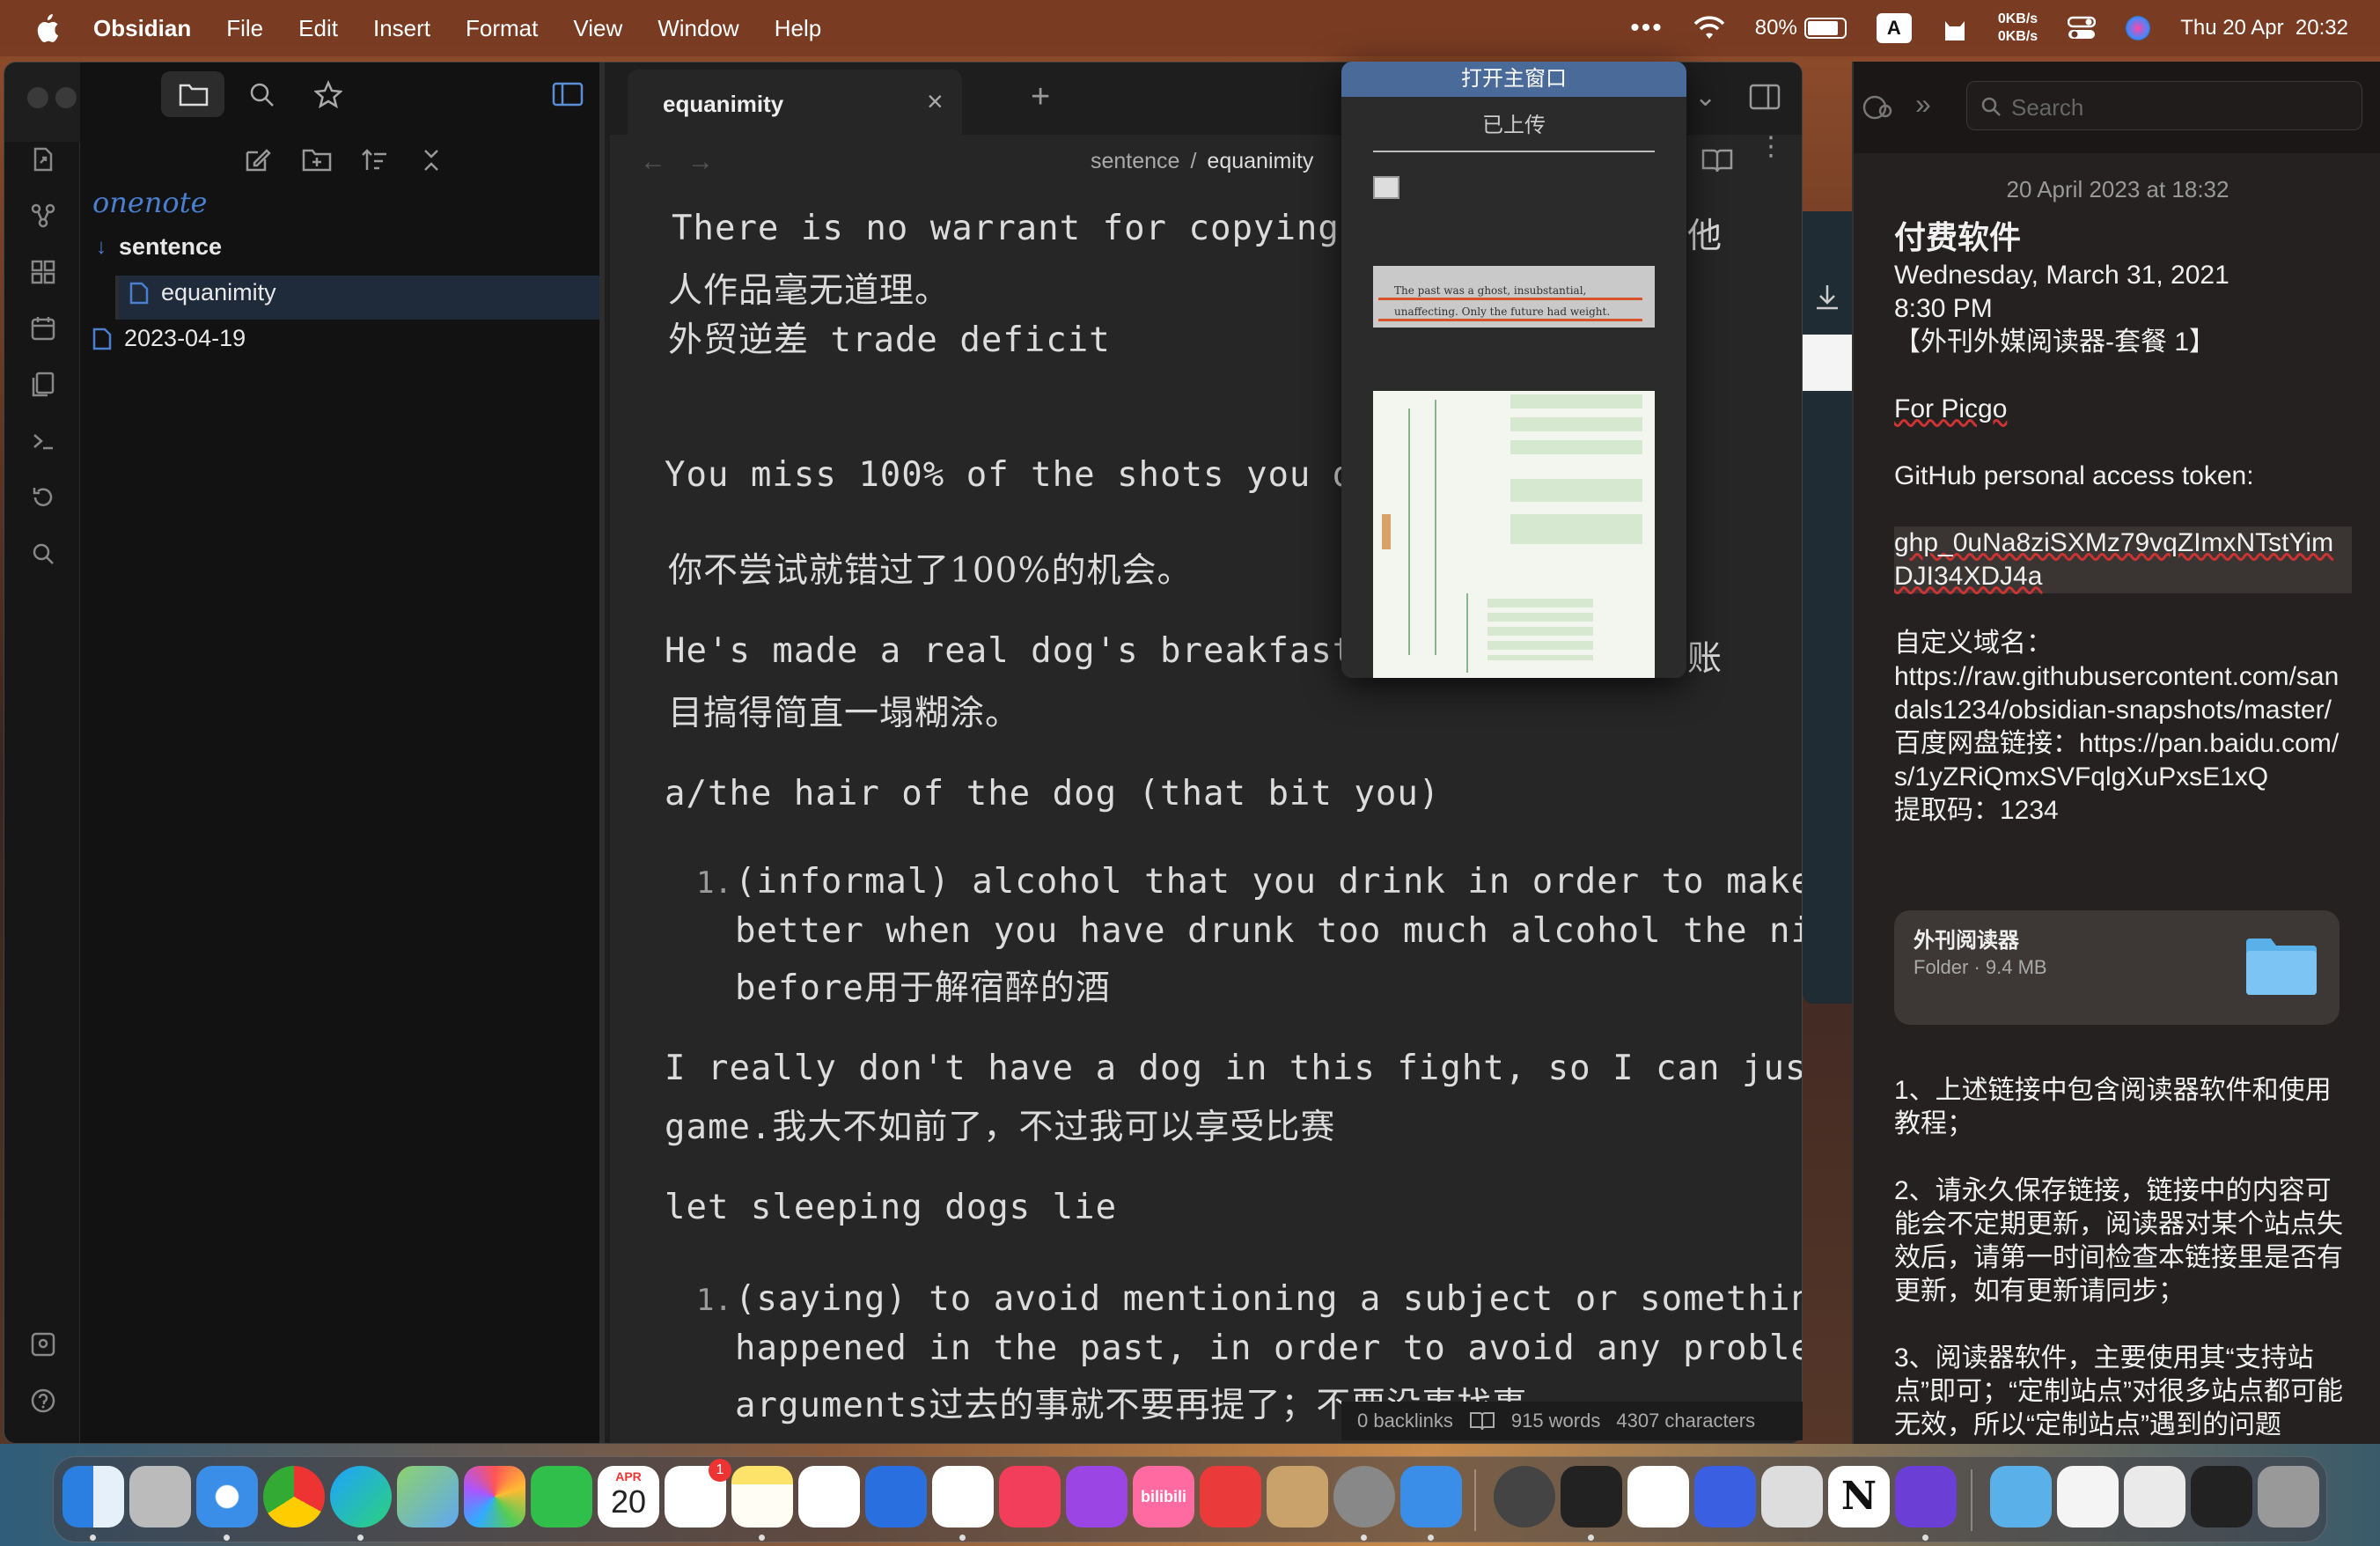  Describe the element at coordinates (494, 1497) in the screenshot. I see `photos-app-icon` at that location.